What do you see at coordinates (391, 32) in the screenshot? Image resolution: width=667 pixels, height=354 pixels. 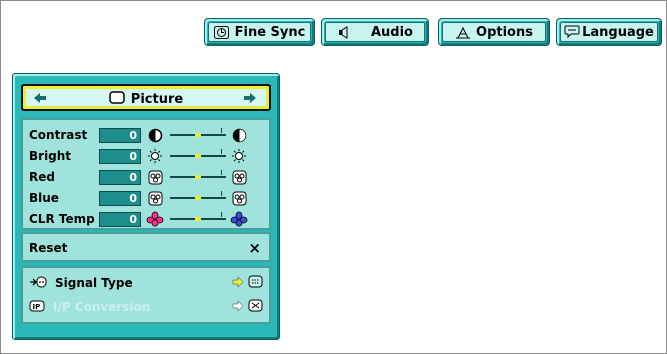 I see `tab-label: Audio` at bounding box center [391, 32].